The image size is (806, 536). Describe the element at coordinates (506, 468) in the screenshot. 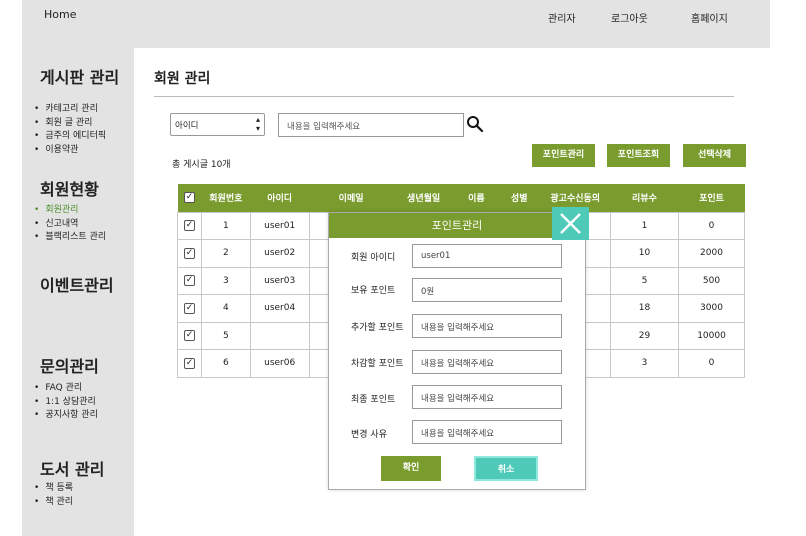

I see `cancel-button: 취소` at that location.